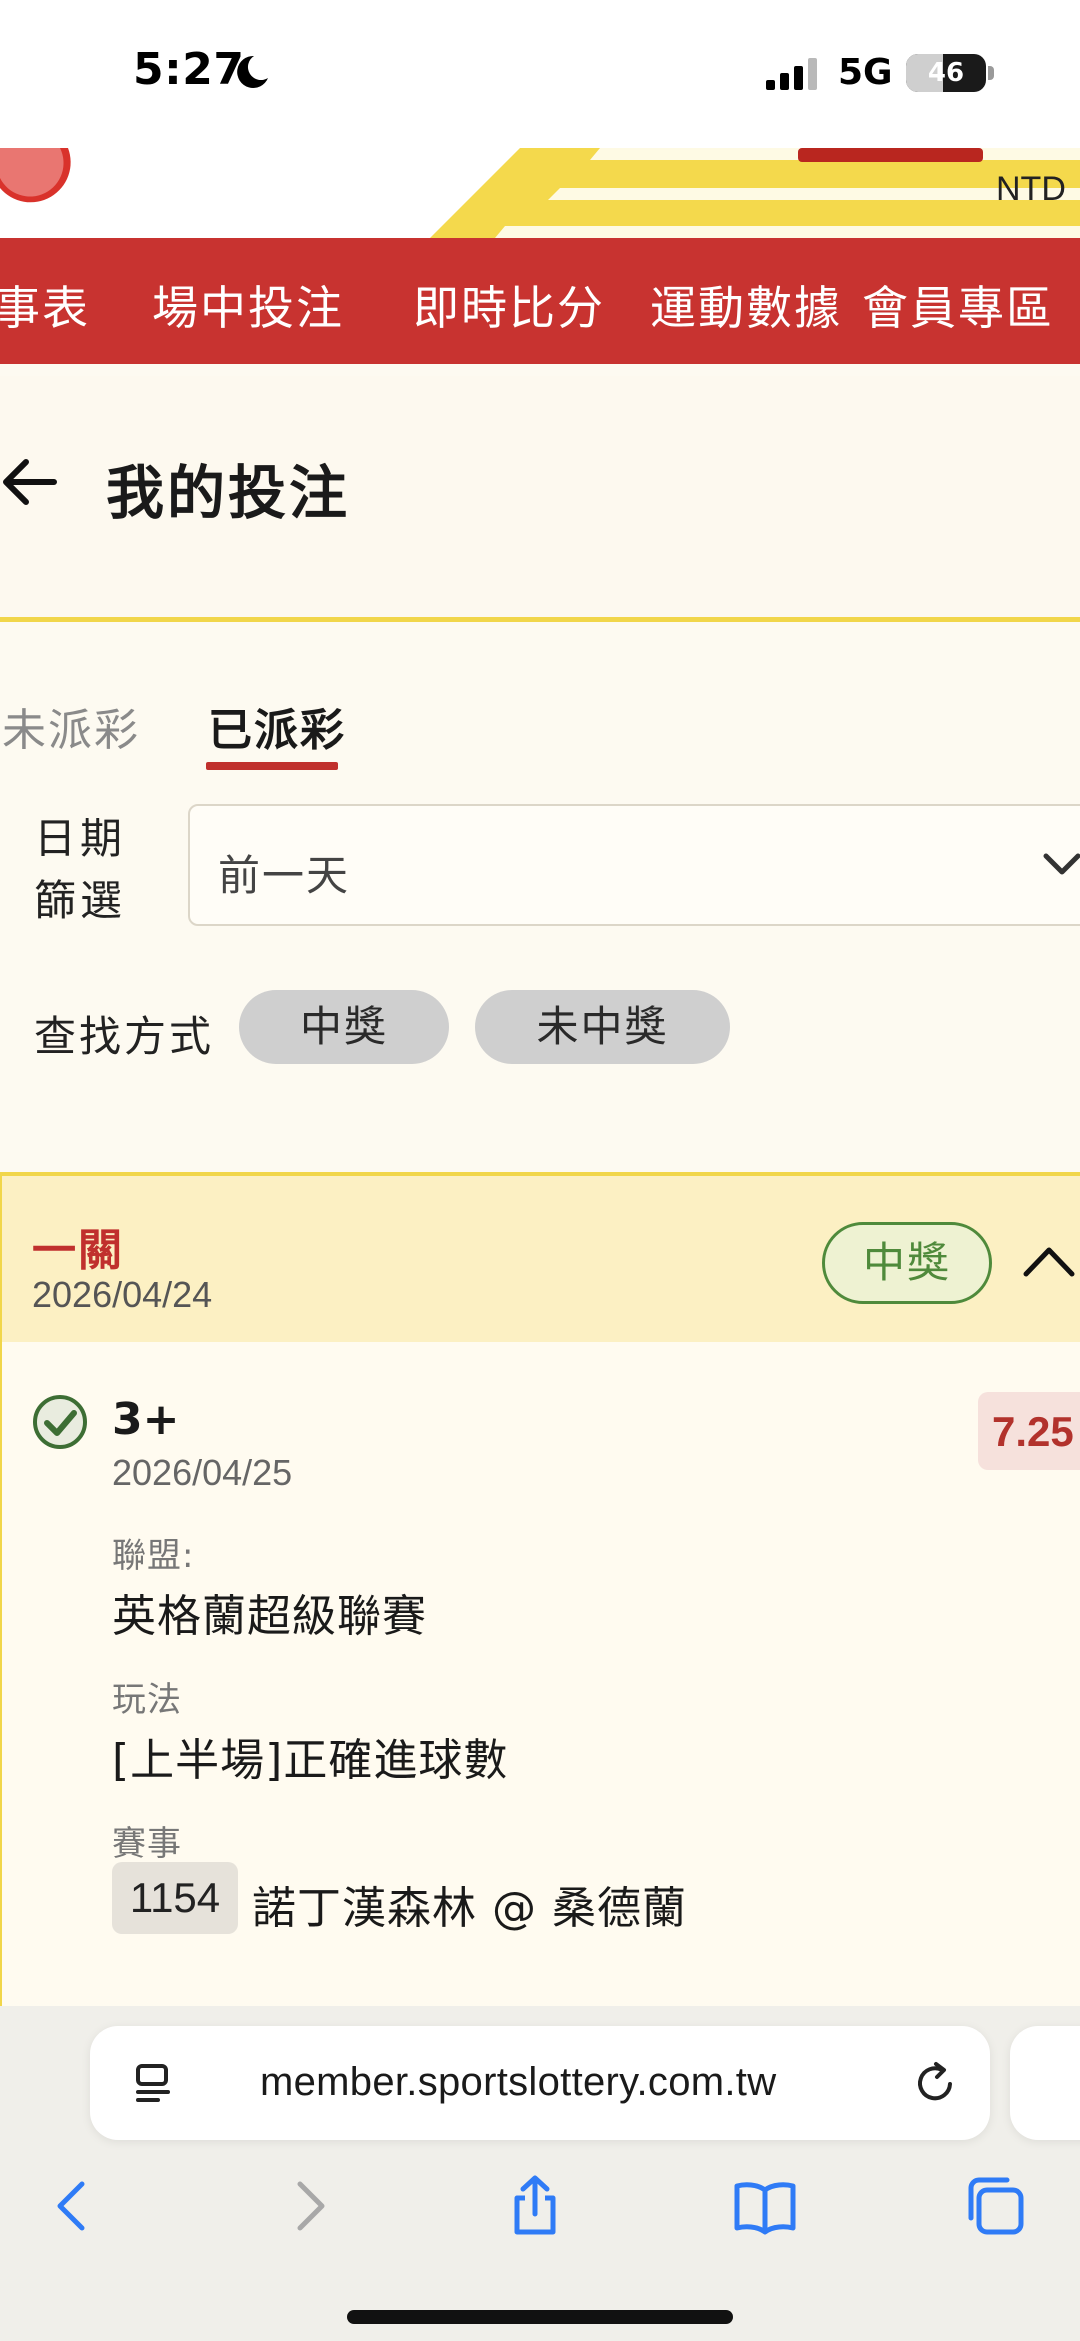 This screenshot has height=2341, width=1080. What do you see at coordinates (80, 869) in the screenshot?
I see `date-filter-label: 日期篩選` at bounding box center [80, 869].